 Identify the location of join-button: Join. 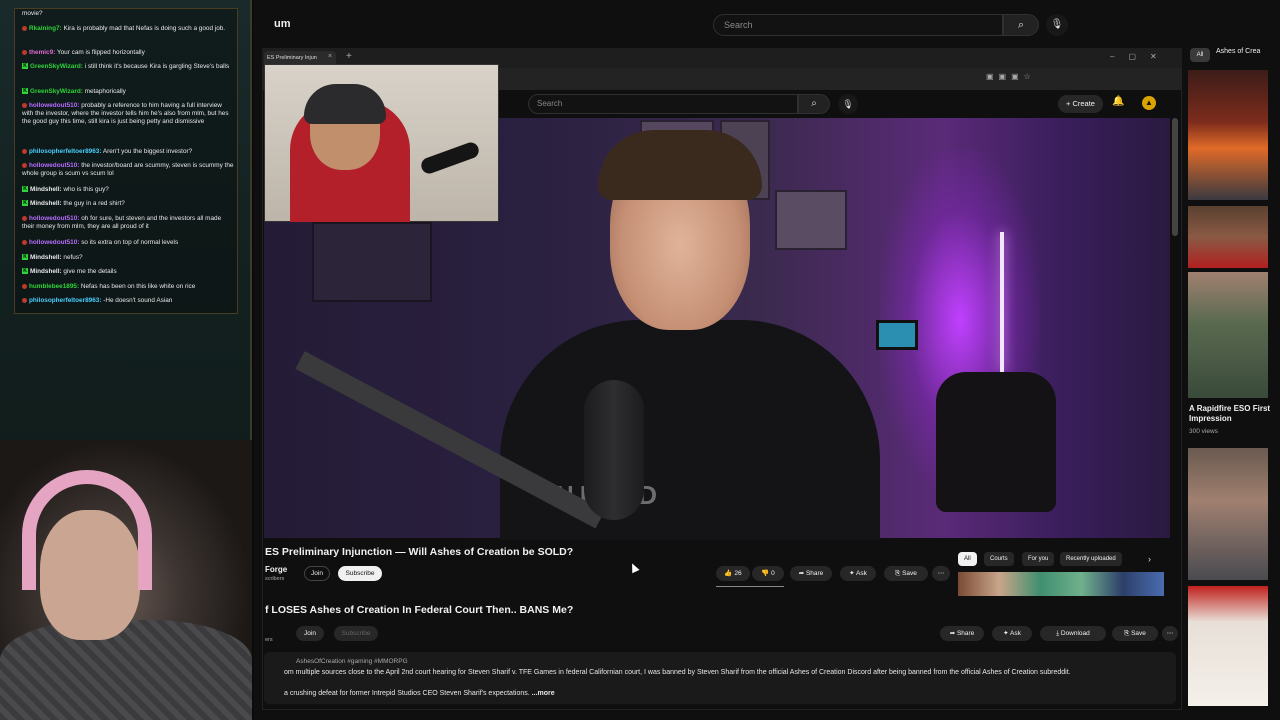
(317, 573).